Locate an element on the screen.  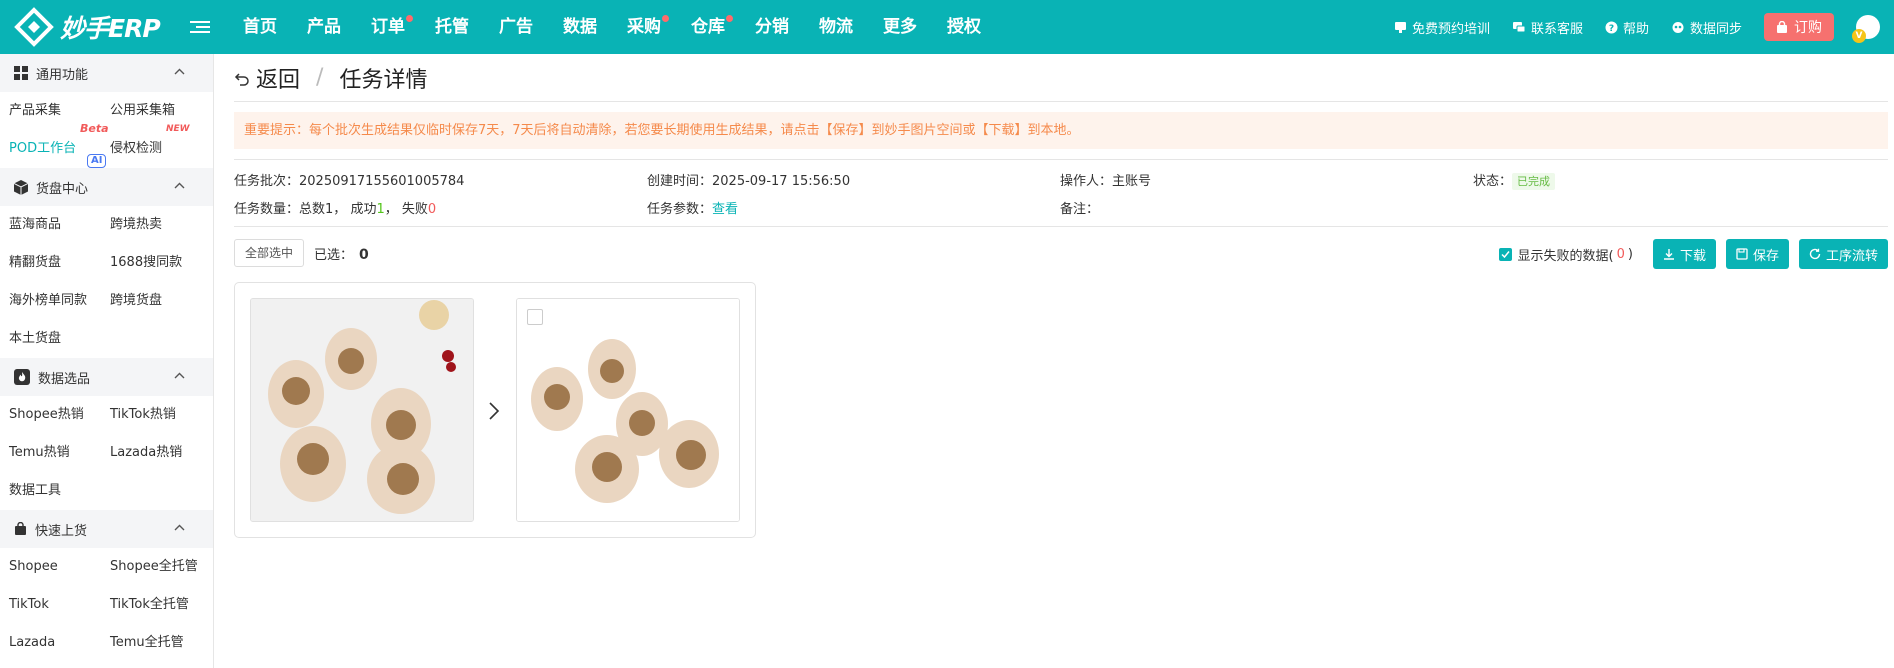
page-header: 返回 / 任务详情 is located at coordinates (1061, 78).